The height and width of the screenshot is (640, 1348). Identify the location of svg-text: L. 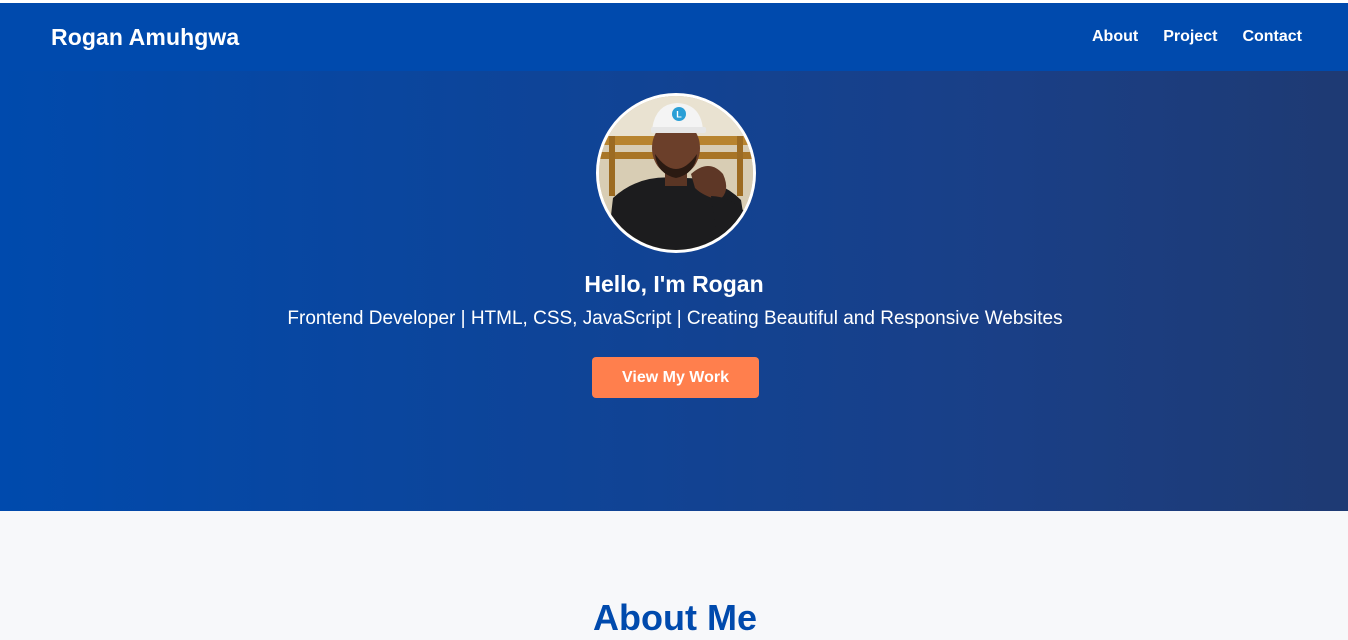
(679, 115).